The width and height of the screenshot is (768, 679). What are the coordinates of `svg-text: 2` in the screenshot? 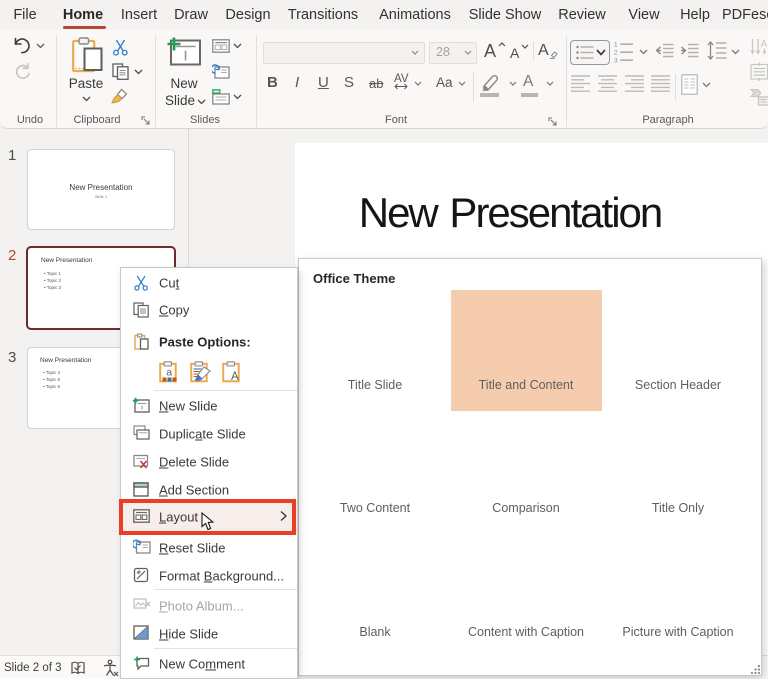 It's located at (616, 53).